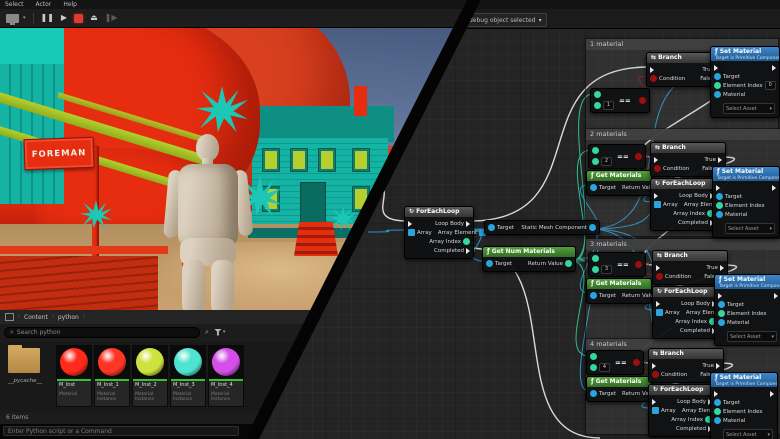 The height and width of the screenshot is (439, 780). Describe the element at coordinates (606, 161) in the screenshot. I see `pin-value-field: 2` at that location.